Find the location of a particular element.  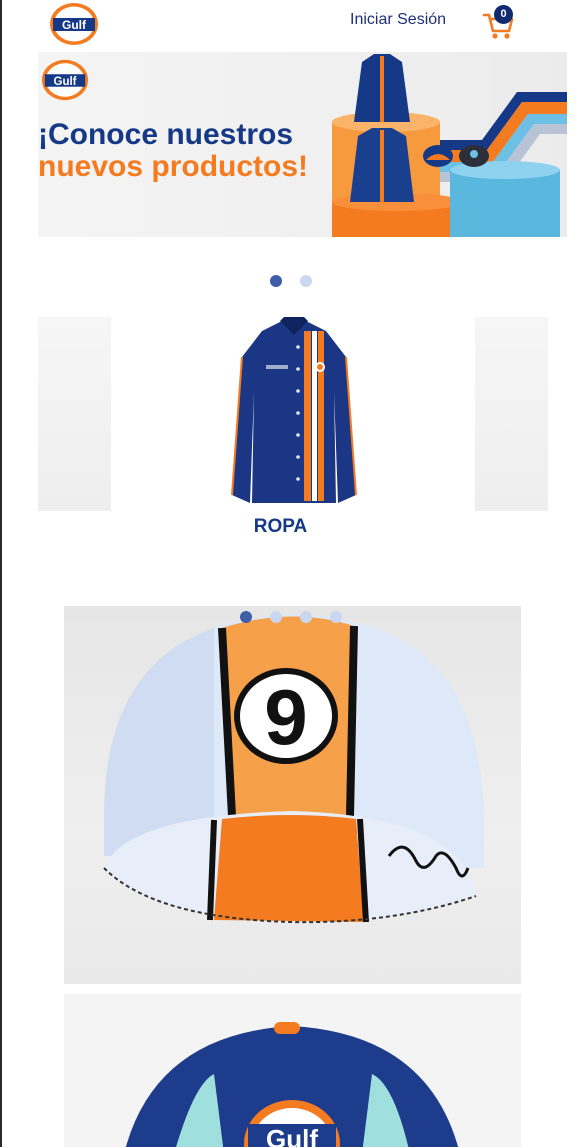

hero-gulf-logo: Gulf is located at coordinates (65, 80).